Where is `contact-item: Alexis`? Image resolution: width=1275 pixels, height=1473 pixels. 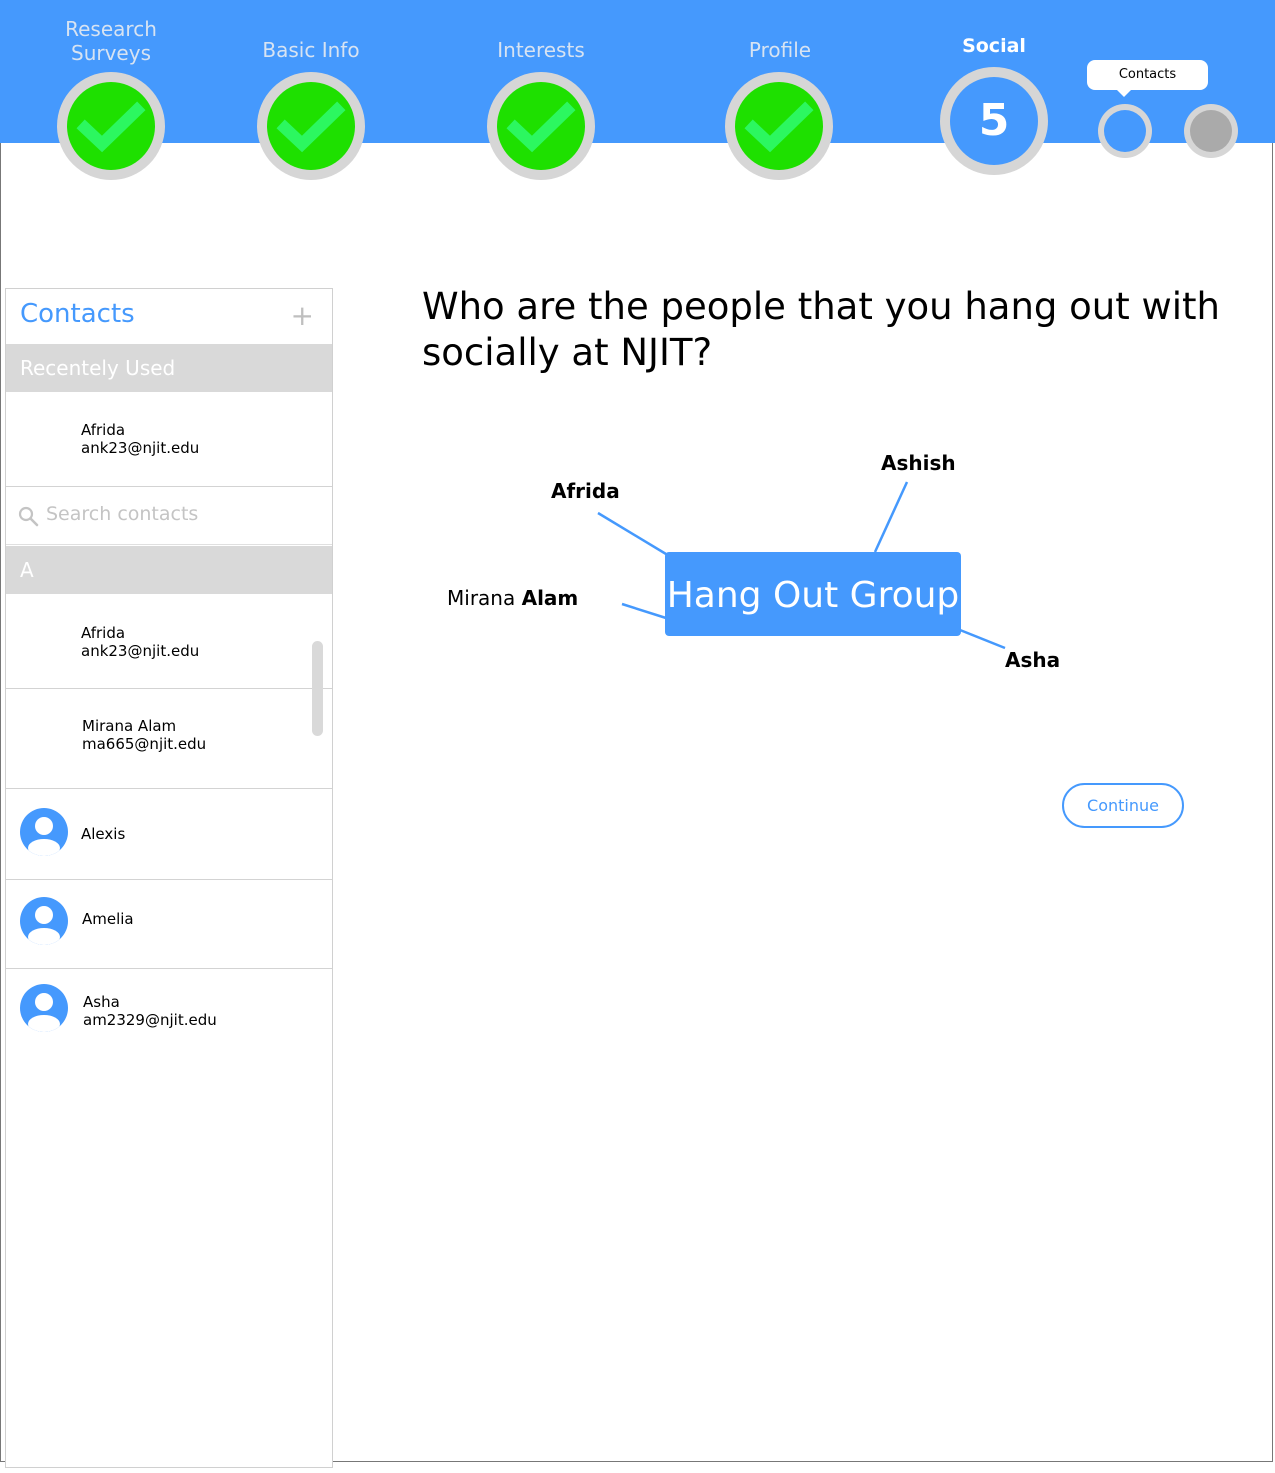
contact-item: Alexis is located at coordinates (169, 834).